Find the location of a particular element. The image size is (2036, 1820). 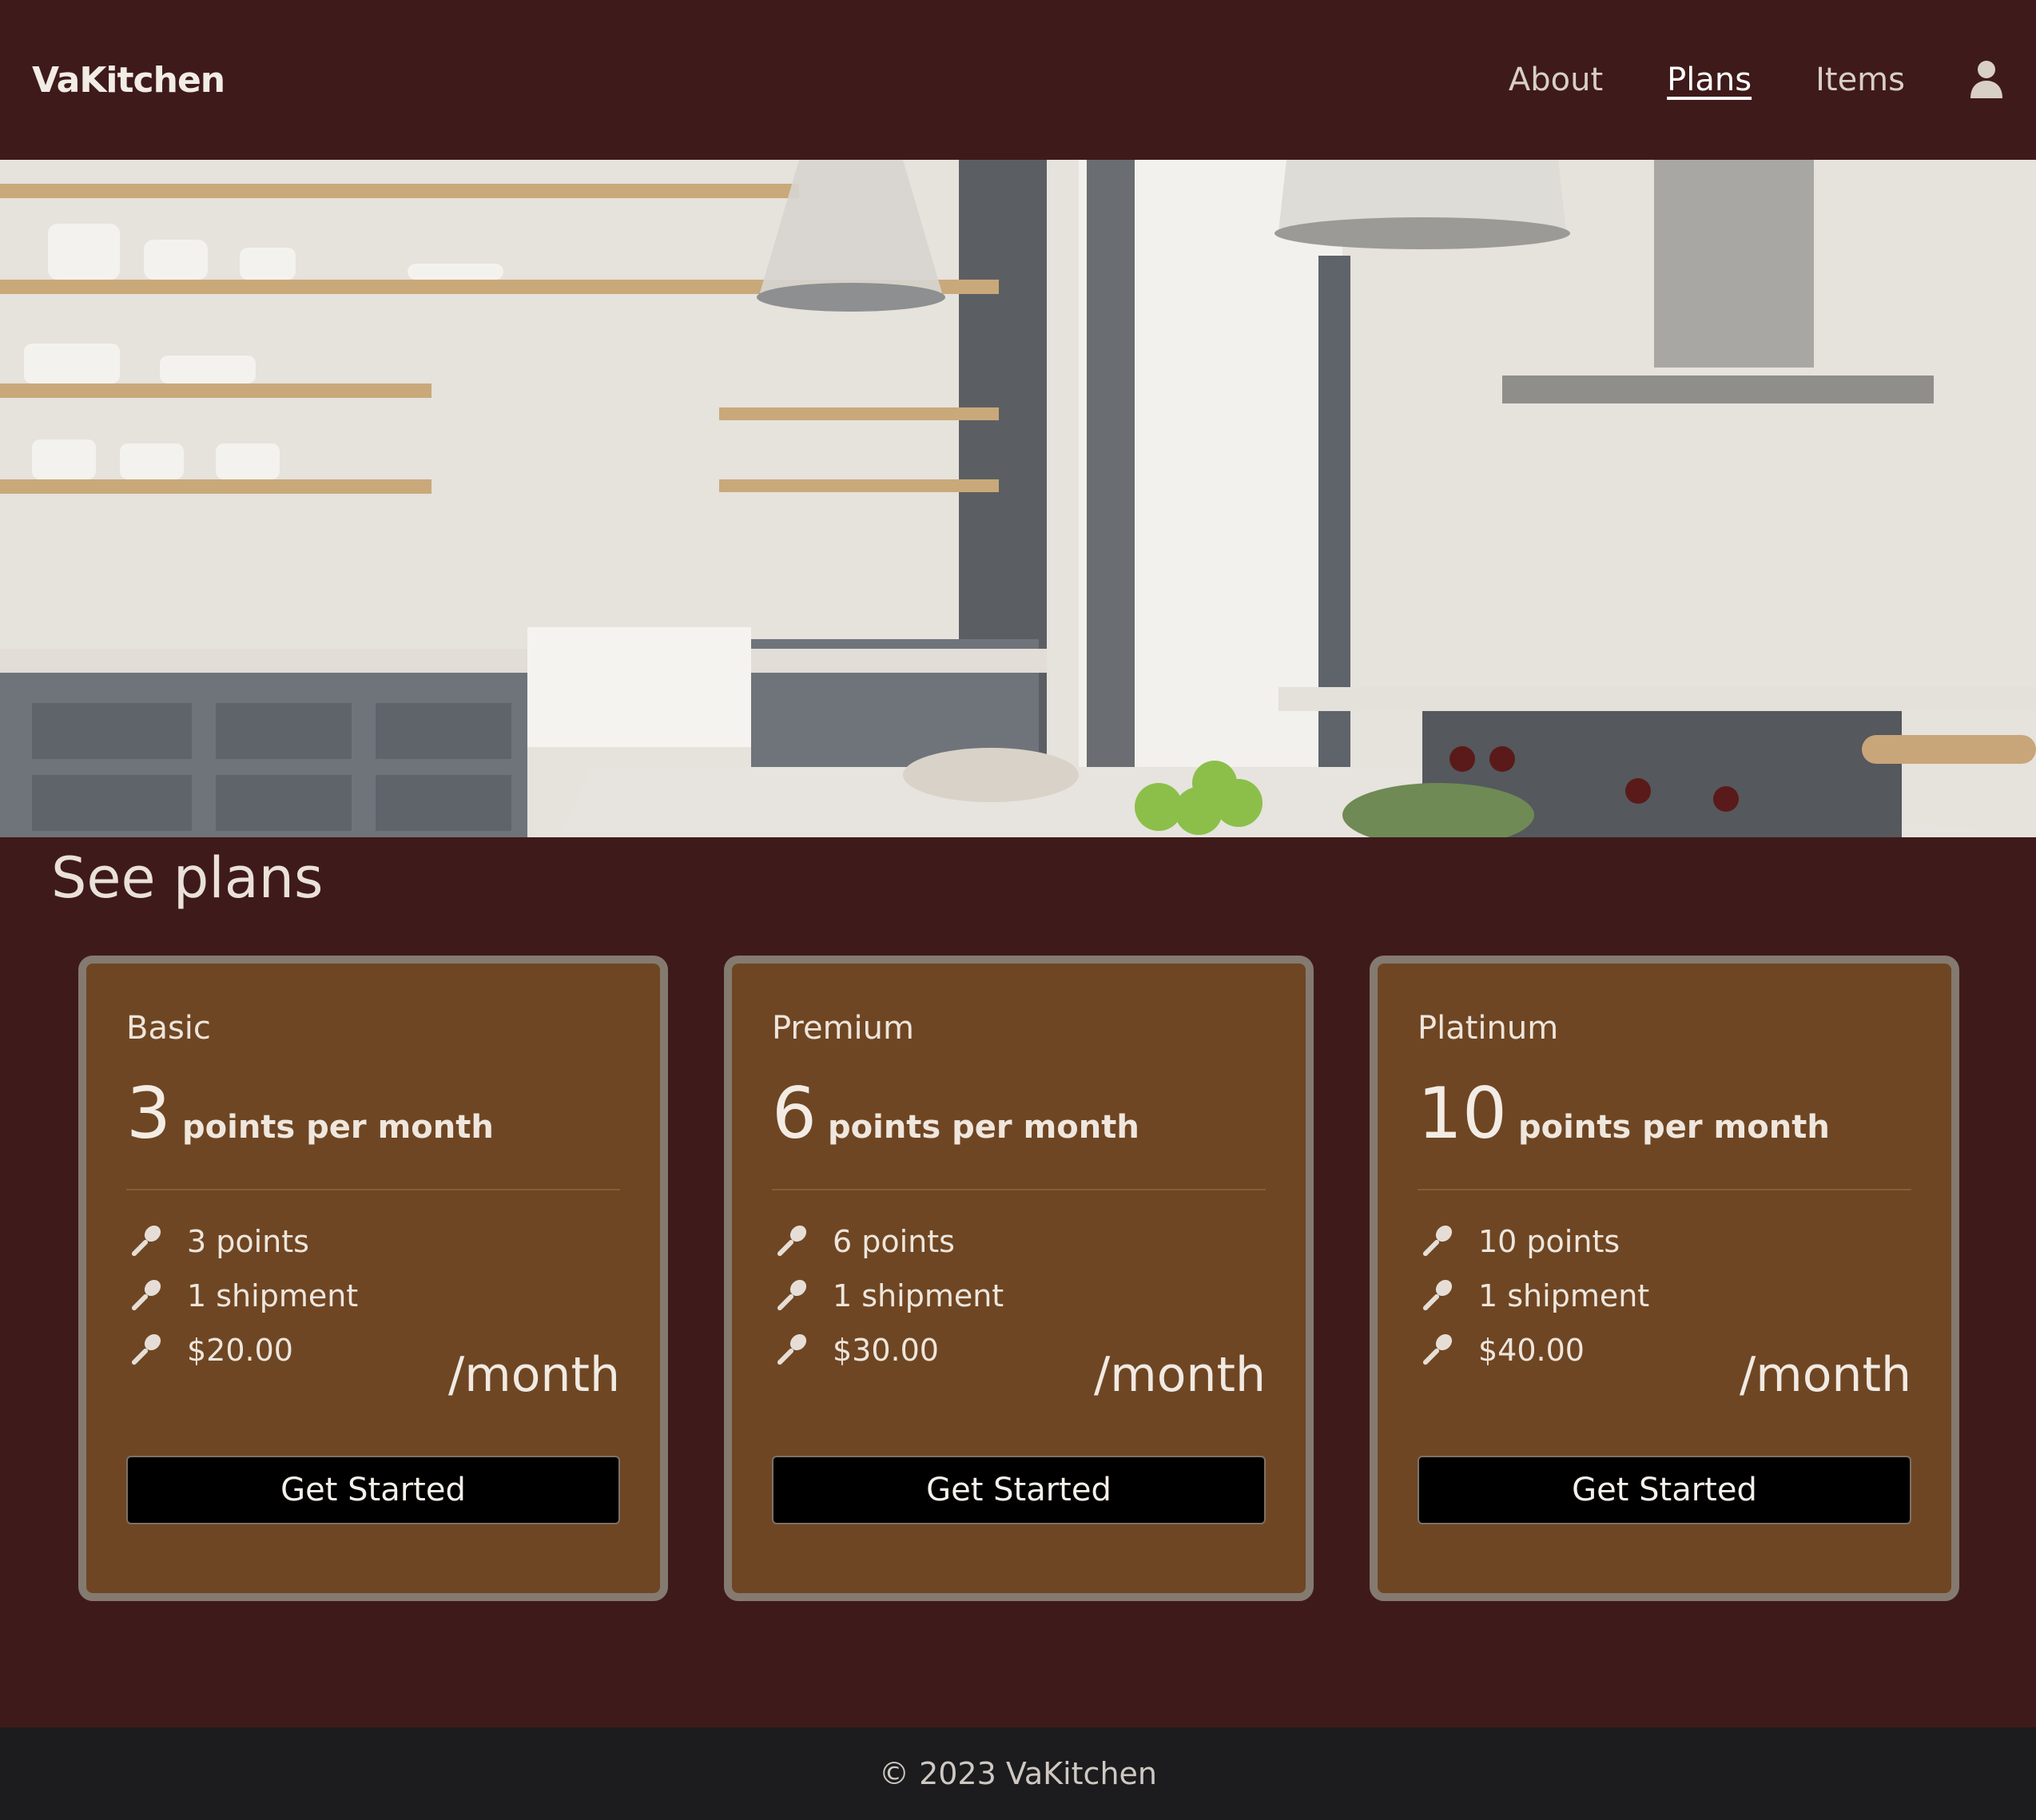

points-value: 3 is located at coordinates (148, 1113).